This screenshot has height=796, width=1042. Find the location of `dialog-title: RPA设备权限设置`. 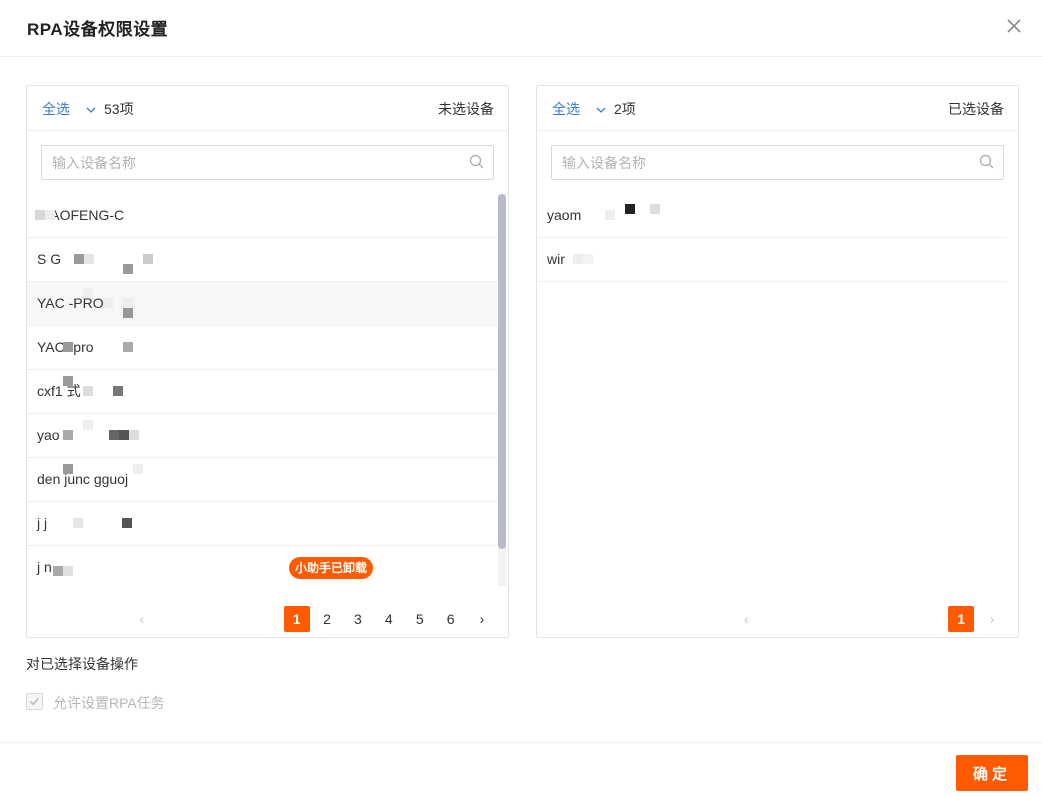

dialog-title: RPA设备权限设置 is located at coordinates (98, 29).